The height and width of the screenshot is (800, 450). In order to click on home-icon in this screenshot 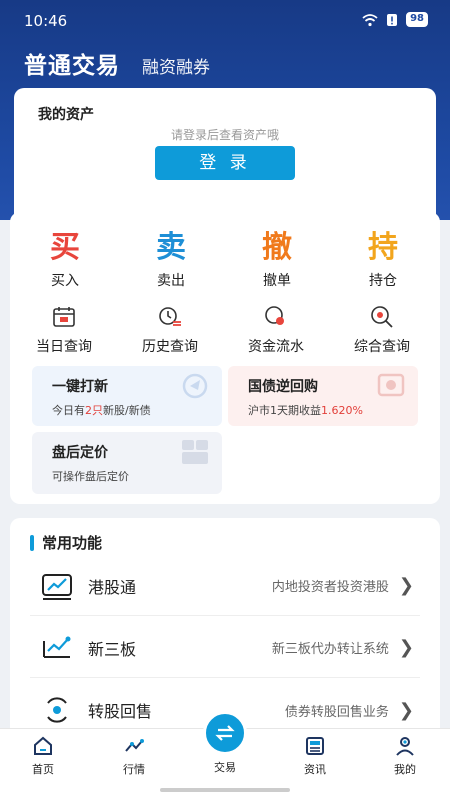, I will do `click(43, 745)`.